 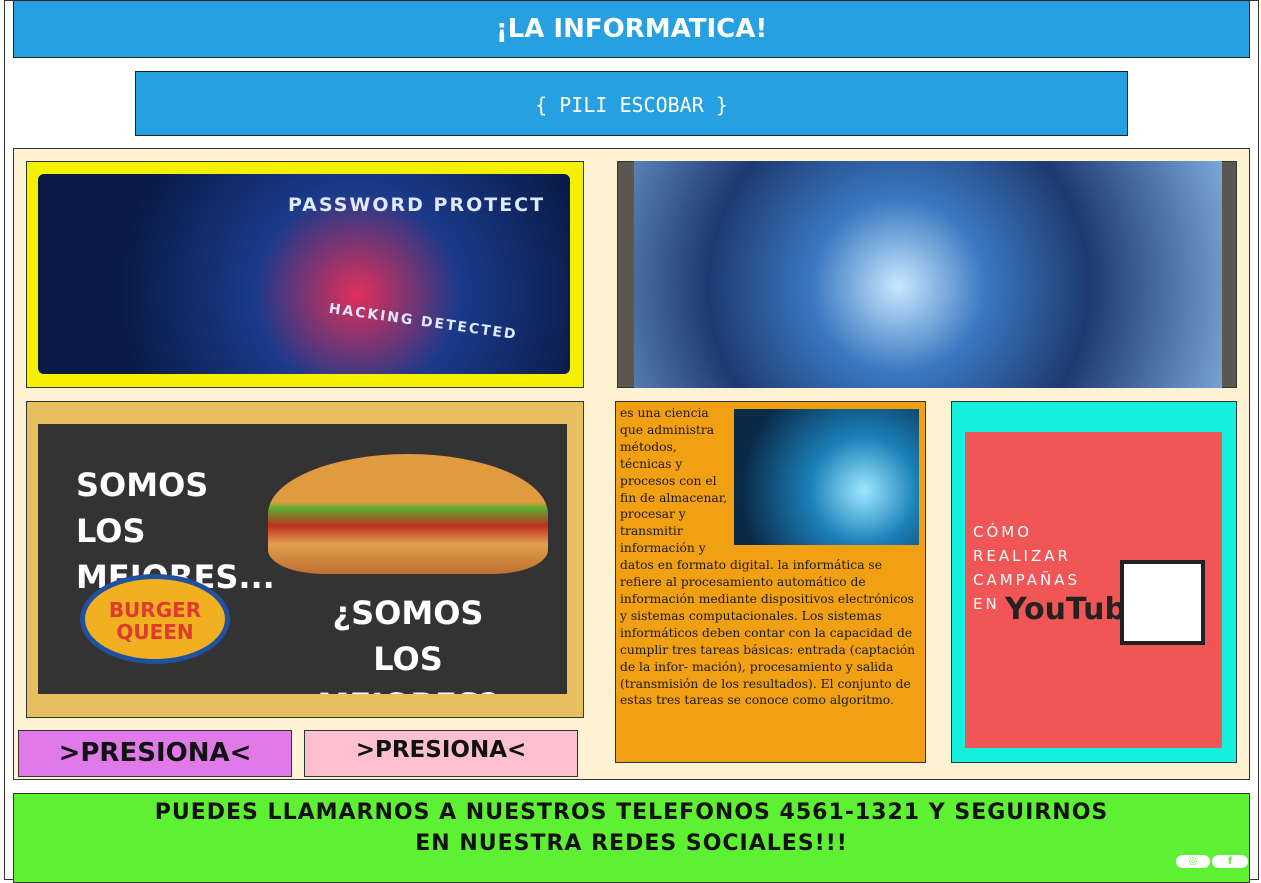 What do you see at coordinates (928, 274) in the screenshot?
I see `tech-hand-image` at bounding box center [928, 274].